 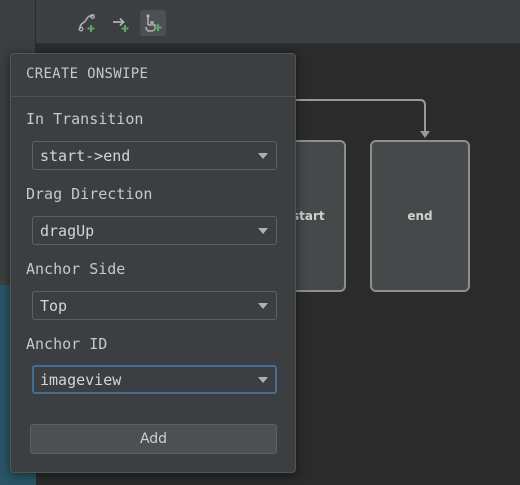 What do you see at coordinates (154, 379) in the screenshot?
I see `anchor-id-dropdown: imageview` at bounding box center [154, 379].